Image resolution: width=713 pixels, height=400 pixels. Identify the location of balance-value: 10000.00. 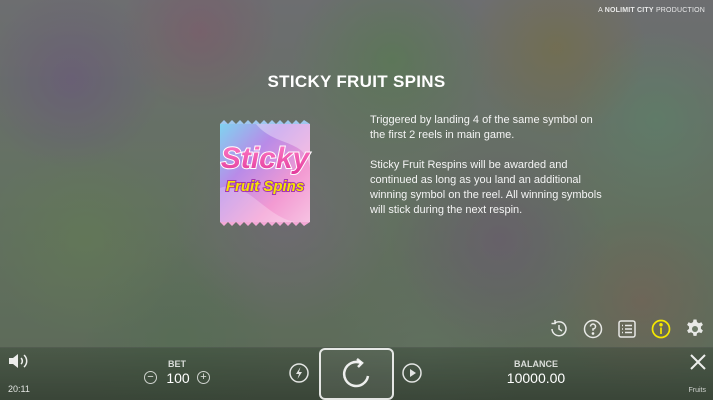
(536, 378).